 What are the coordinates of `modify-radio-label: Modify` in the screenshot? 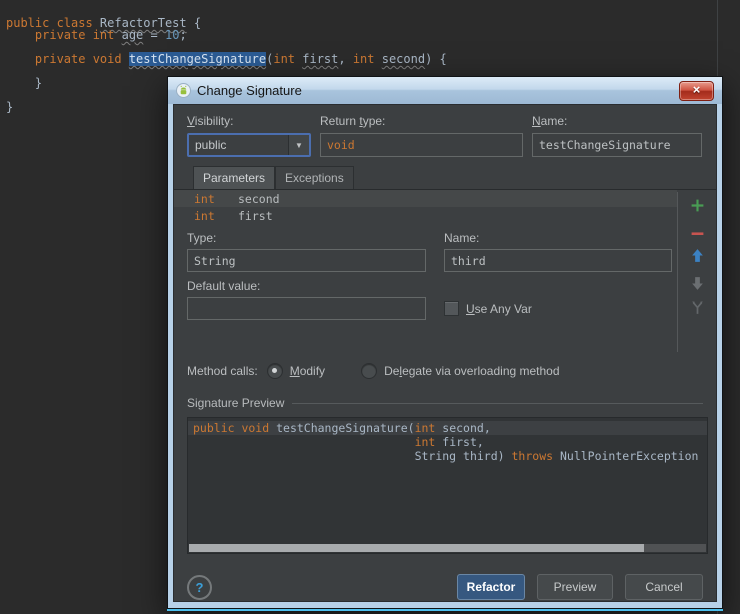 It's located at (307, 371).